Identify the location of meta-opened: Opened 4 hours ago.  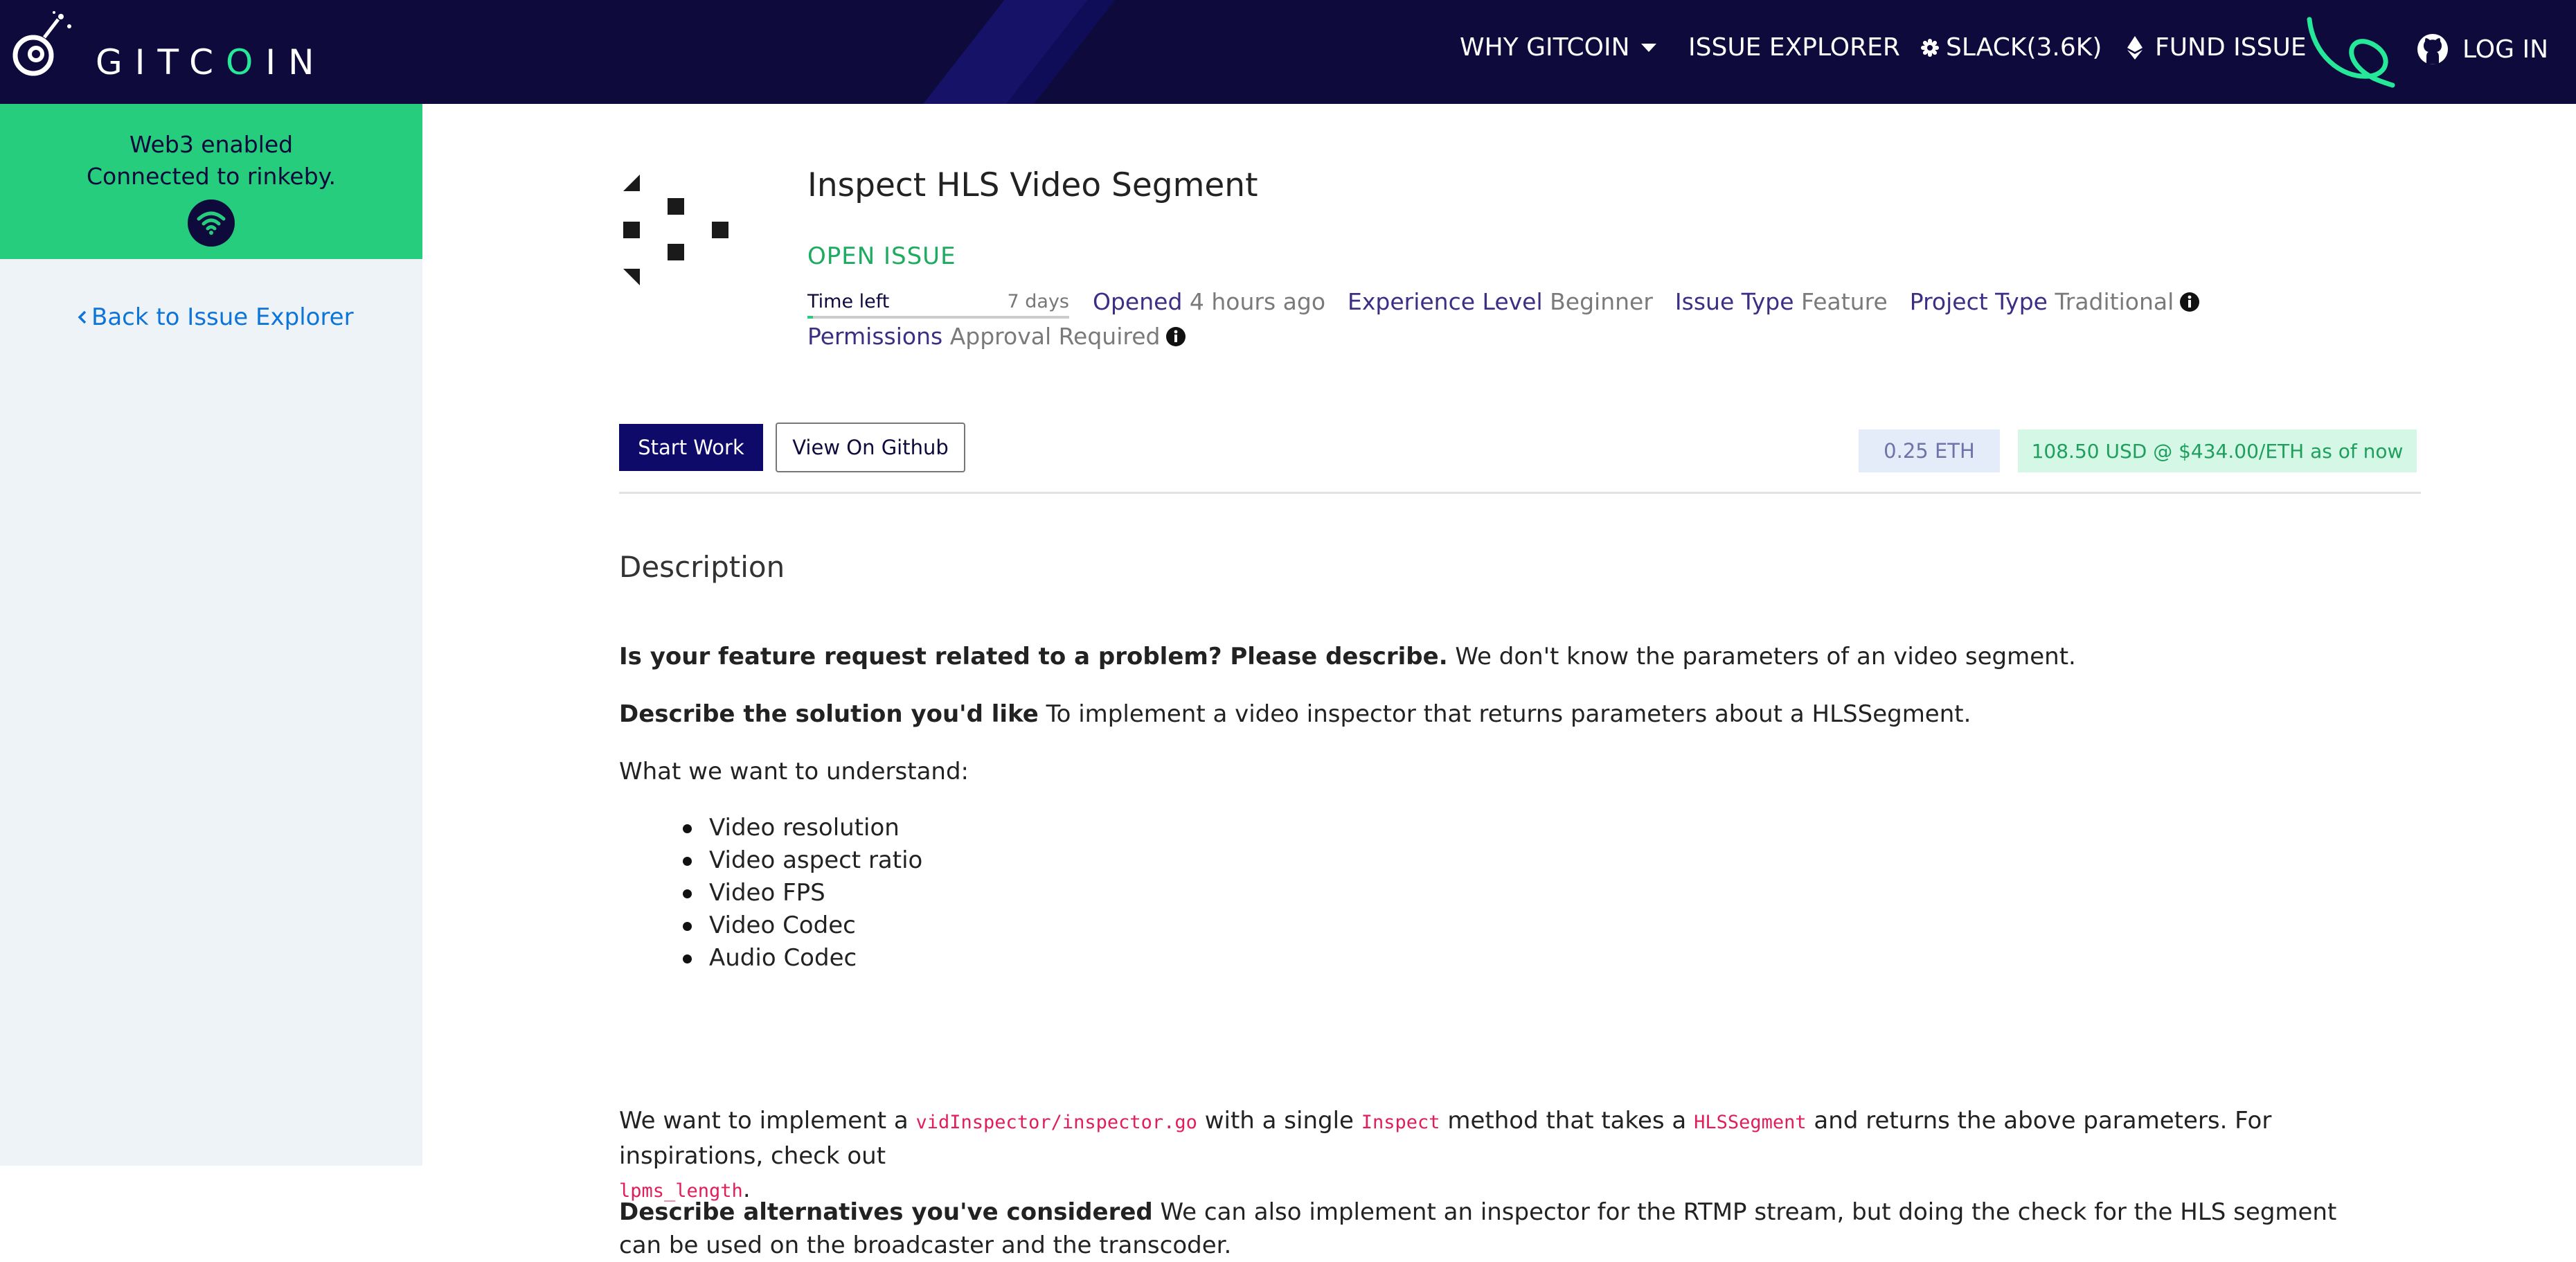
(1209, 301).